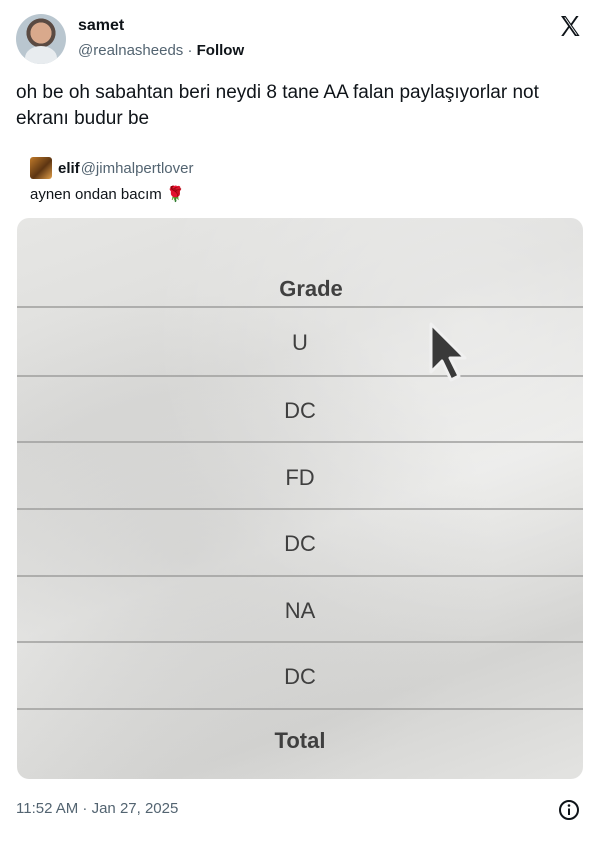  I want to click on photo-grade-header: Grade, so click(311, 288).